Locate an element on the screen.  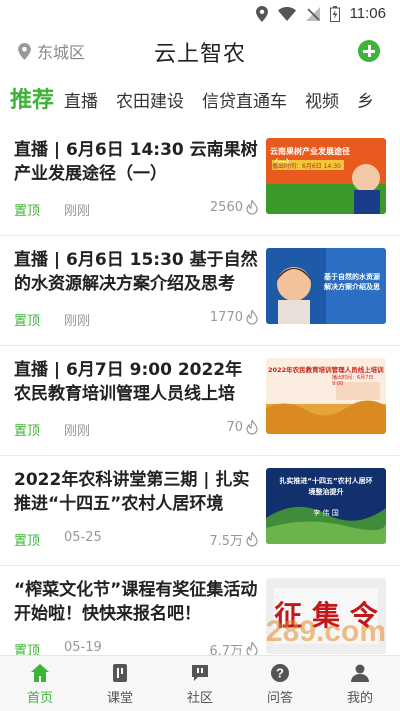
tab-farmland: 农田建设 is located at coordinates (150, 103).